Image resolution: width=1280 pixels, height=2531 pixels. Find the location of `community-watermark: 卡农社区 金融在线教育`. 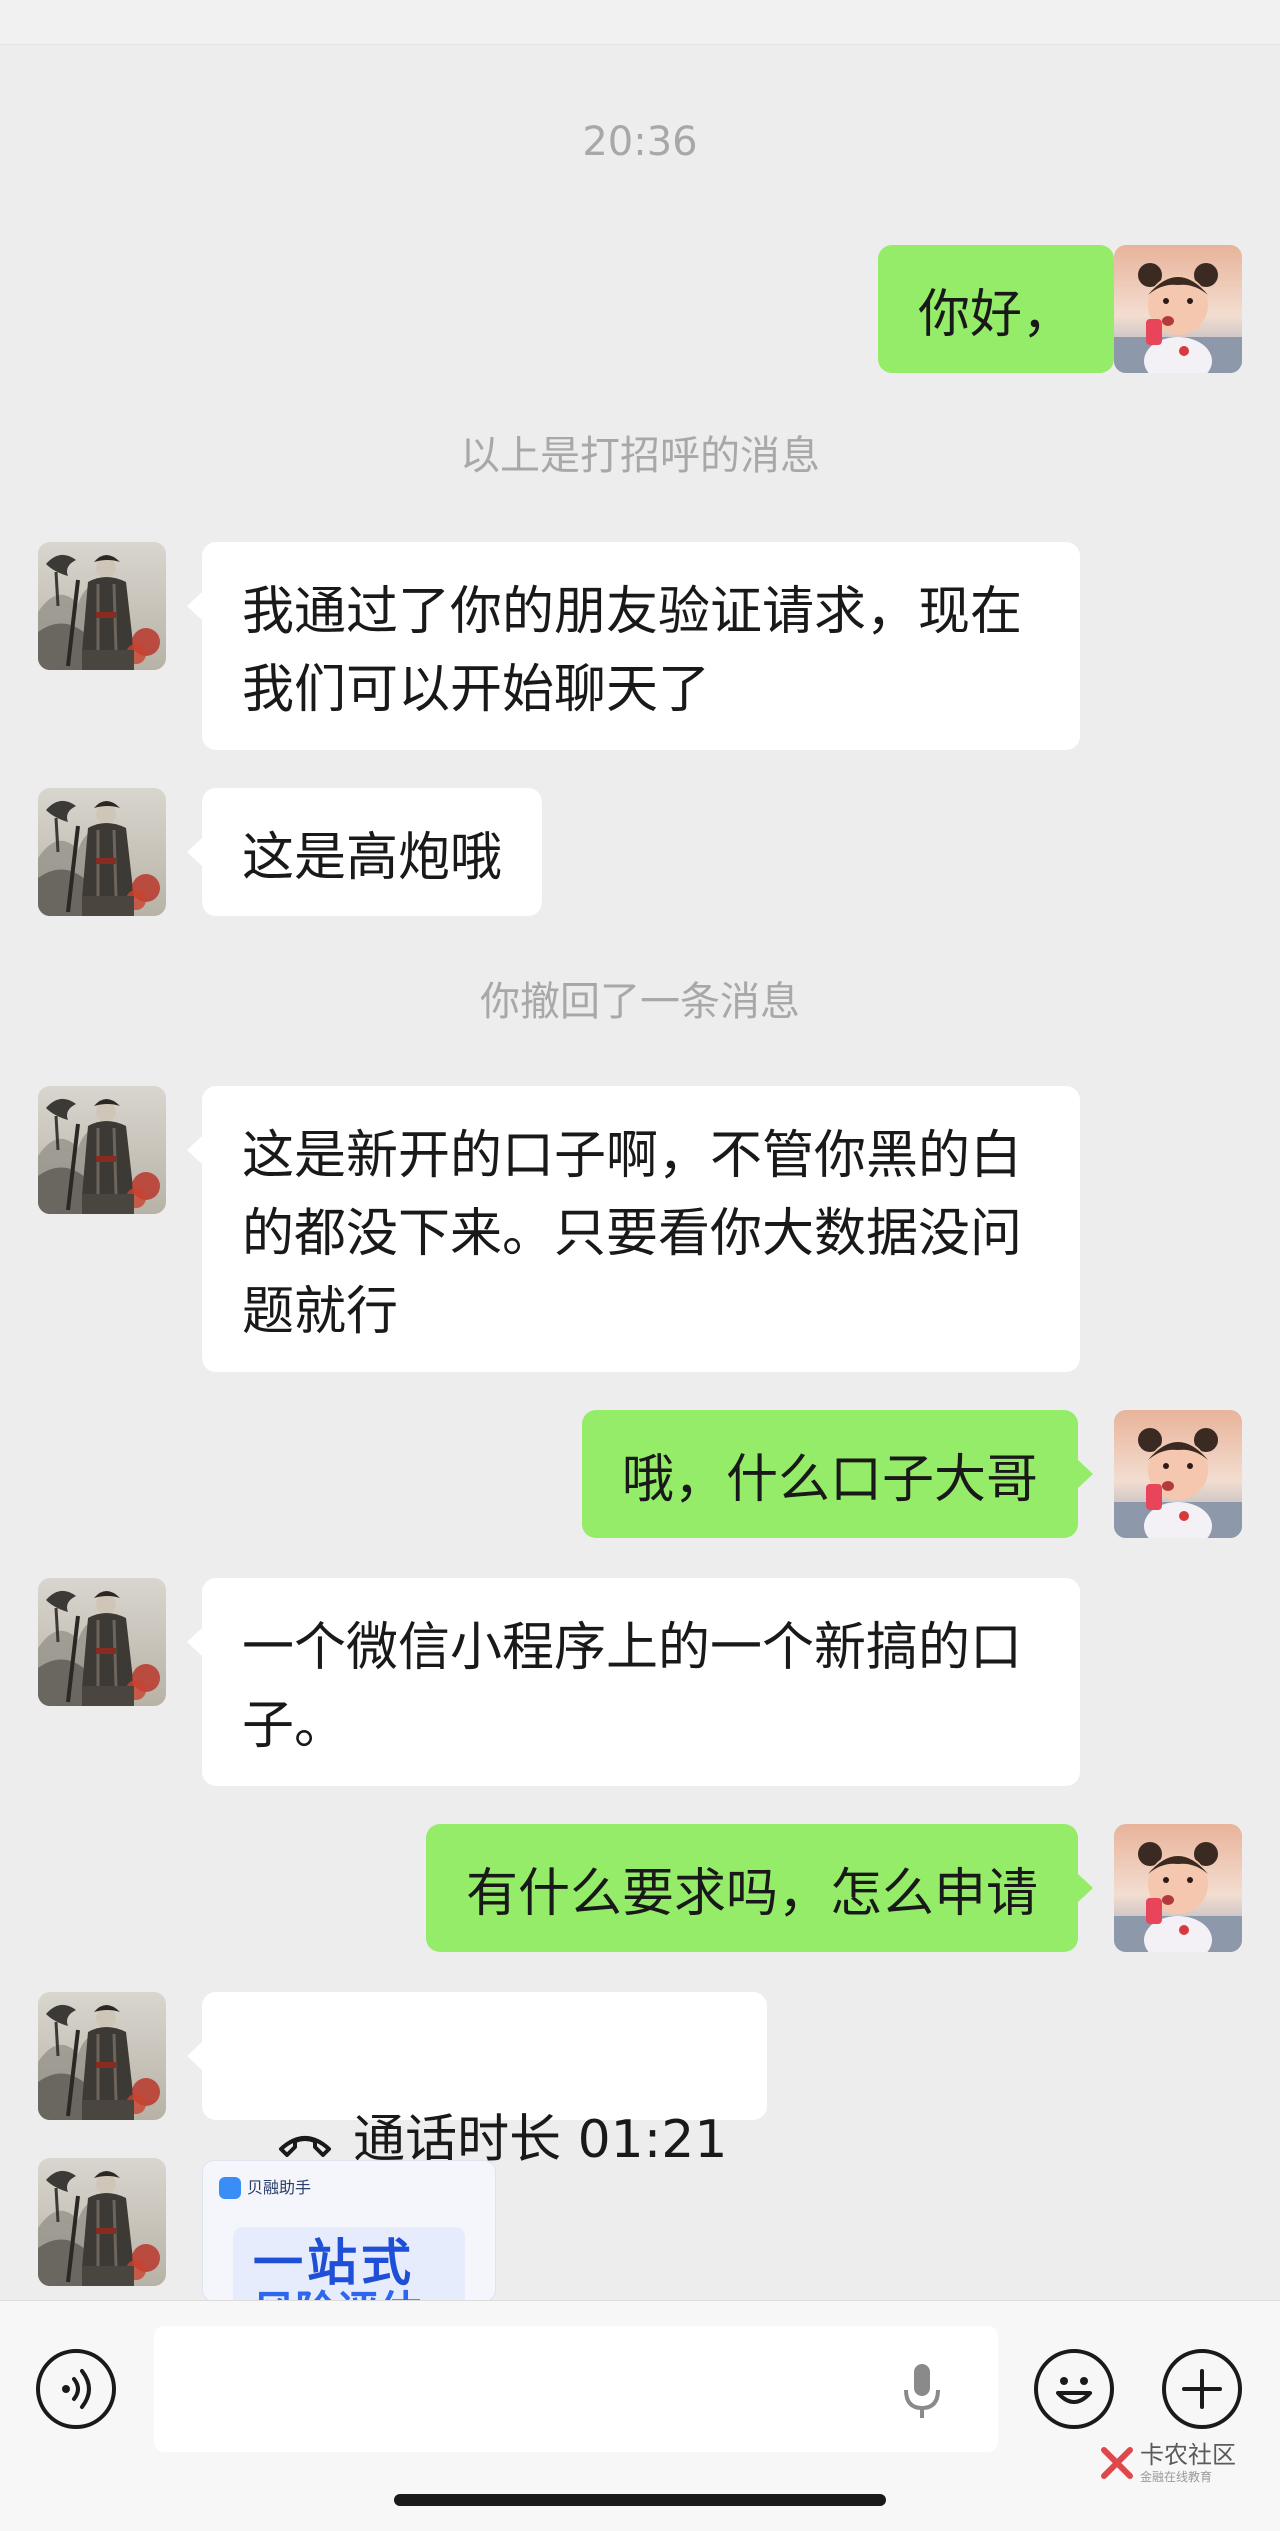

community-watermark: 卡农社区 金融在线教育 is located at coordinates (1190, 2465).